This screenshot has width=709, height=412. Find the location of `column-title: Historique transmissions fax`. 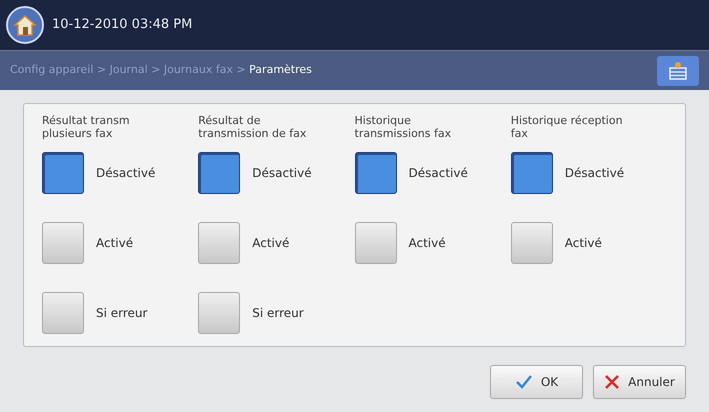

column-title: Historique transmissions fax is located at coordinates (403, 128).